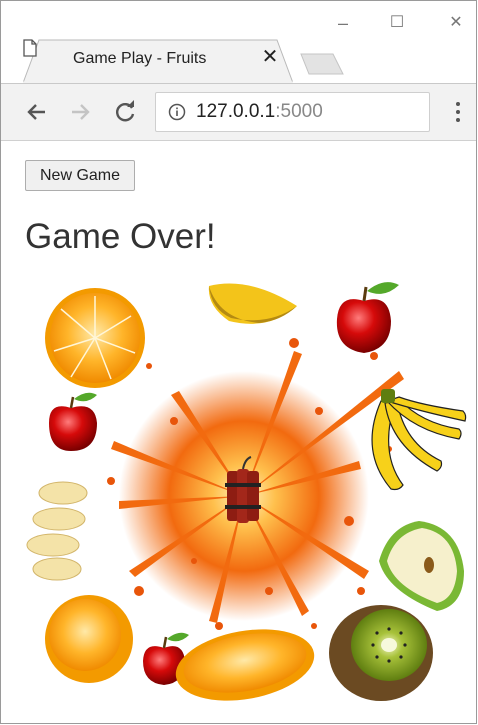 This screenshot has width=478, height=725. I want to click on address-bar: 127.0.0.1:5000, so click(292, 112).